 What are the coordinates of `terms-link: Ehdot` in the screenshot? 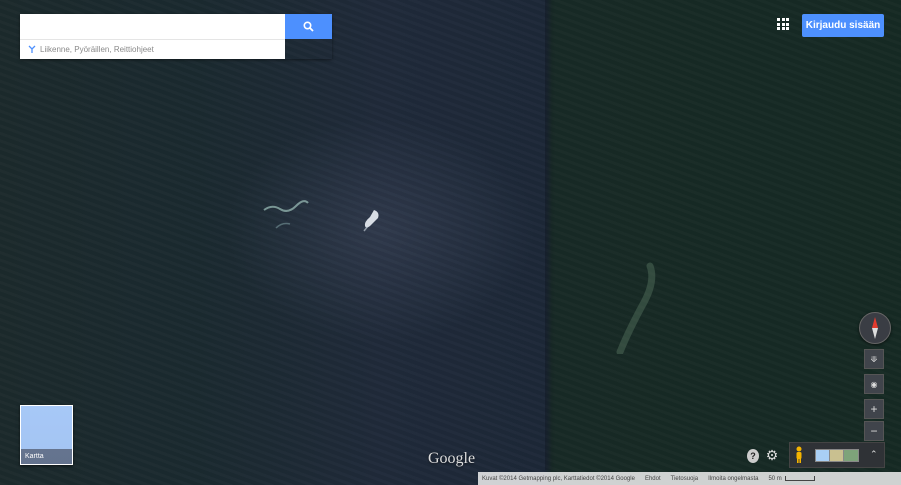 It's located at (653, 479).